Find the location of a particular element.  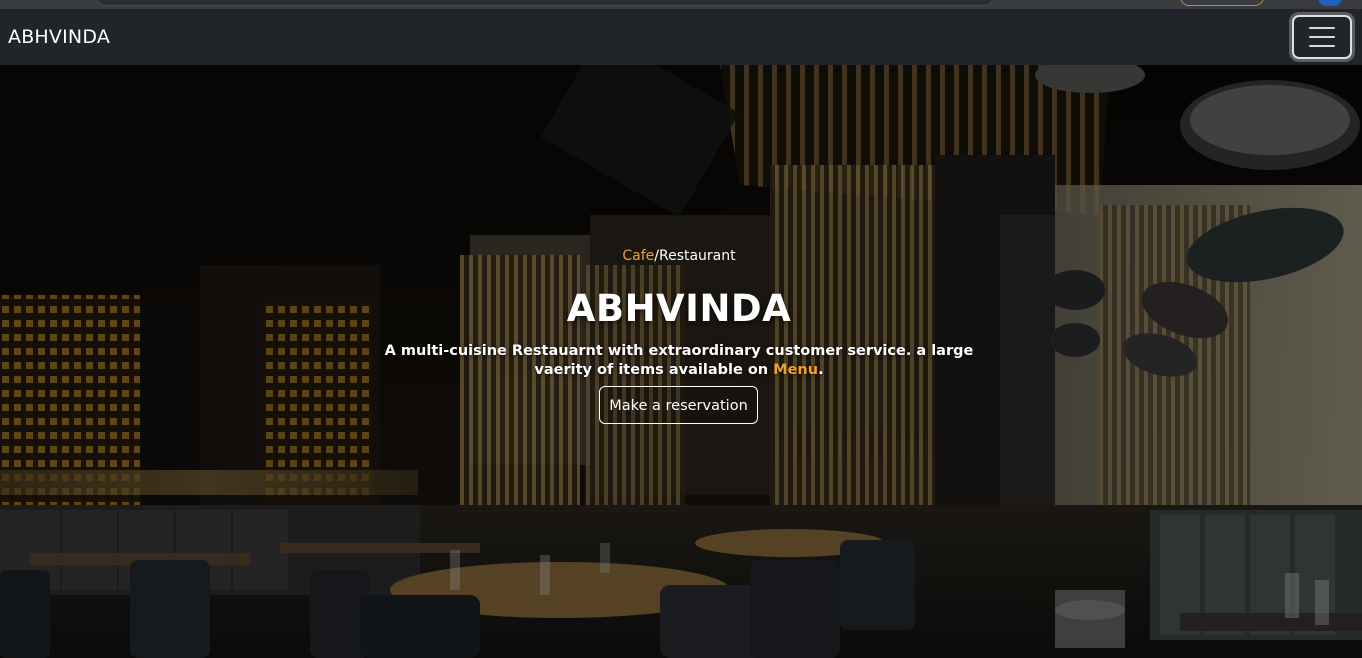

brand-logo-link: ABHVINDA is located at coordinates (59, 37).